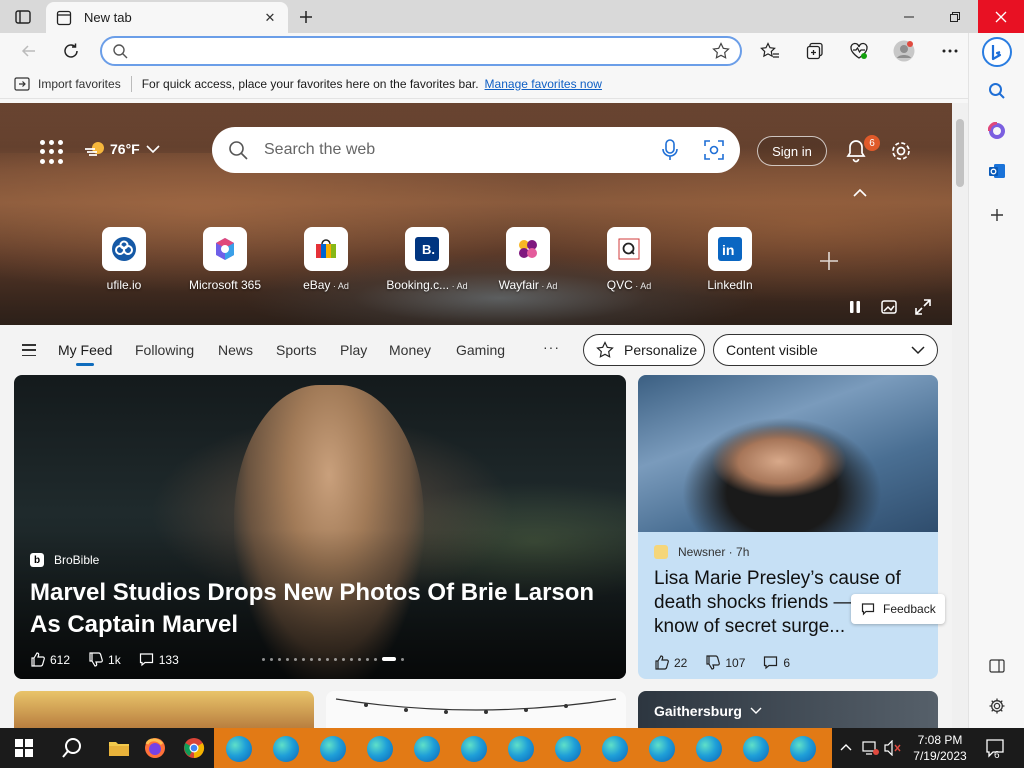 Image resolution: width=1024 pixels, height=768 pixels. I want to click on active-tab: New tab ✕, so click(167, 17).